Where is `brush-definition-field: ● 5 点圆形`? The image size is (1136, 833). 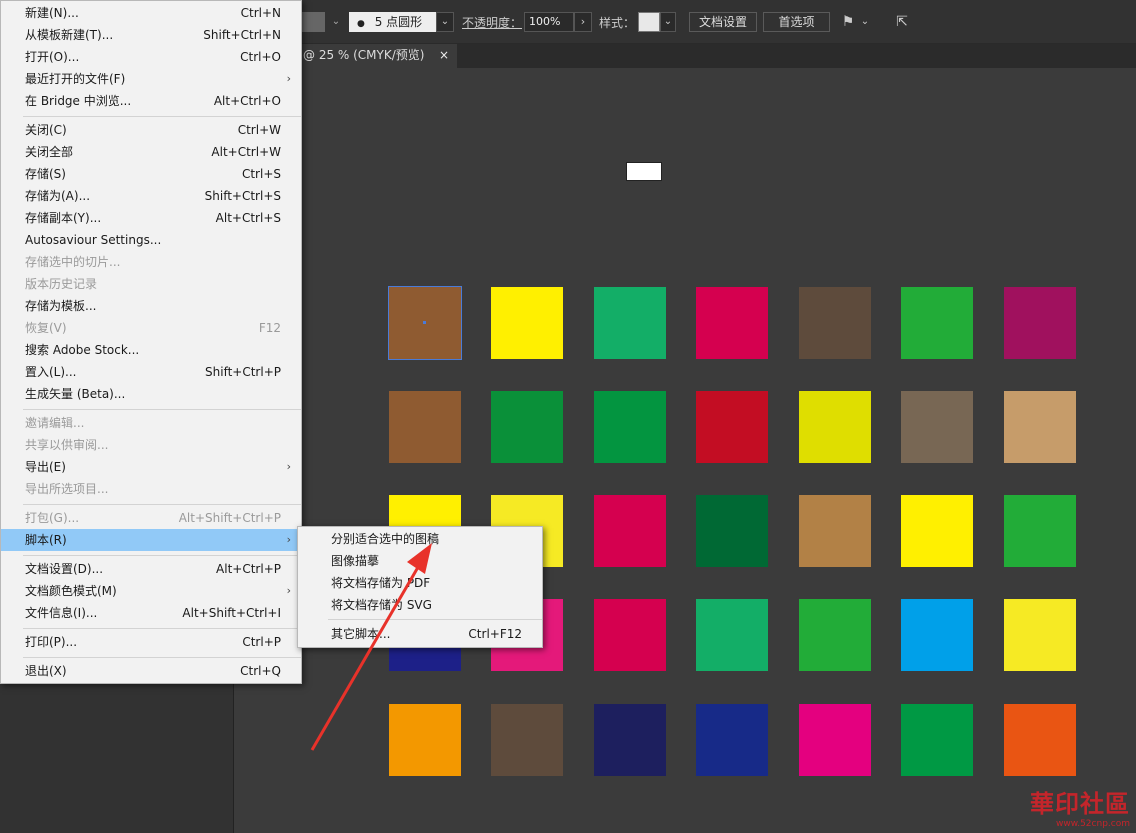
brush-definition-field: ● 5 点圆形 is located at coordinates (392, 22).